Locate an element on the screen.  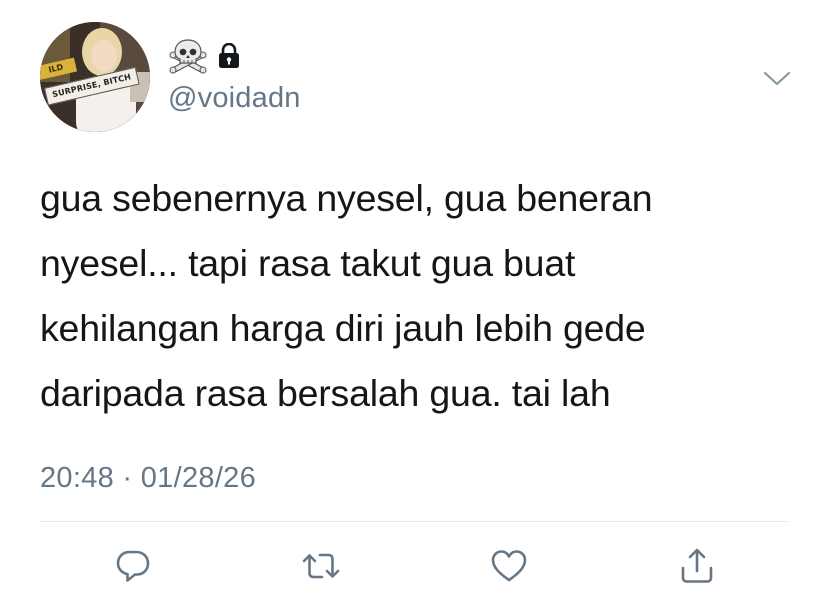
tweet-text-line: nyesel... tapi rasa takut gua buat is located at coordinates (308, 263).